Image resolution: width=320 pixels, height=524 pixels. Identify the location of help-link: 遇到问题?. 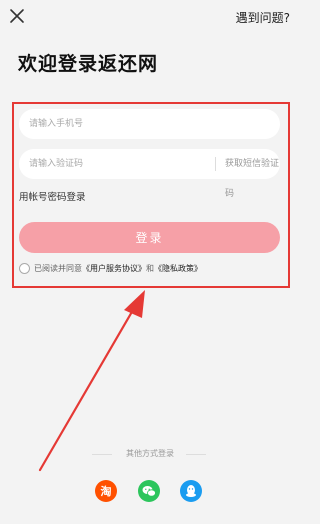
(263, 17).